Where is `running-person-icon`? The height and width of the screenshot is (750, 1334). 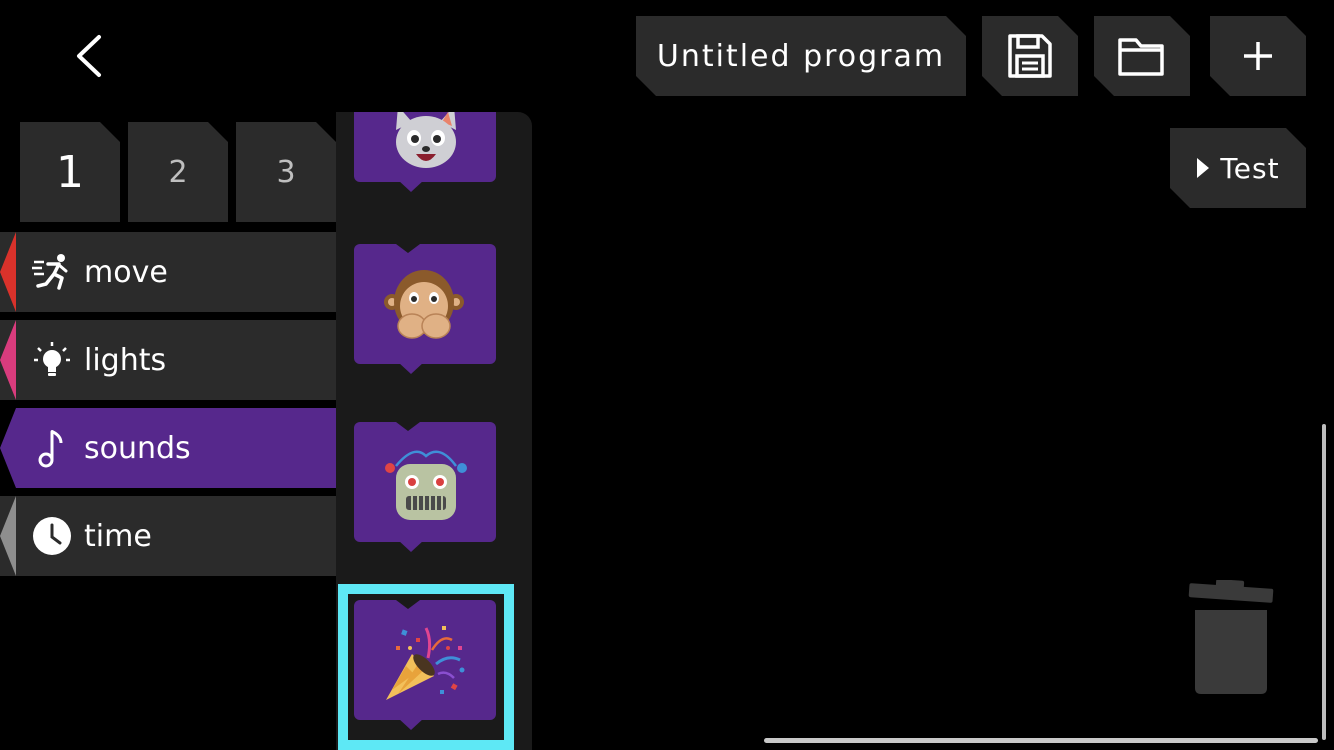 running-person-icon is located at coordinates (52, 272).